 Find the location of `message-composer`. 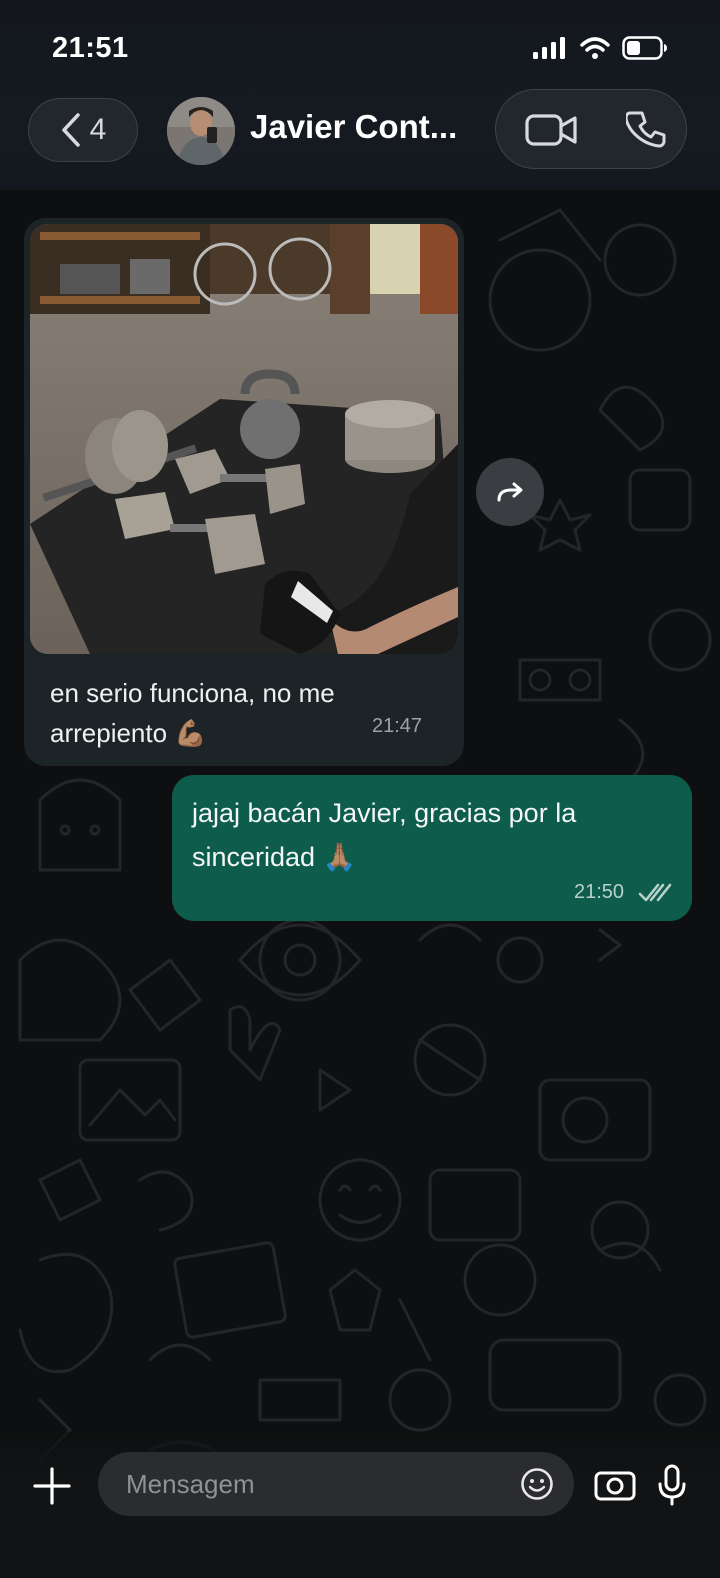

message-composer is located at coordinates (360, 1505).